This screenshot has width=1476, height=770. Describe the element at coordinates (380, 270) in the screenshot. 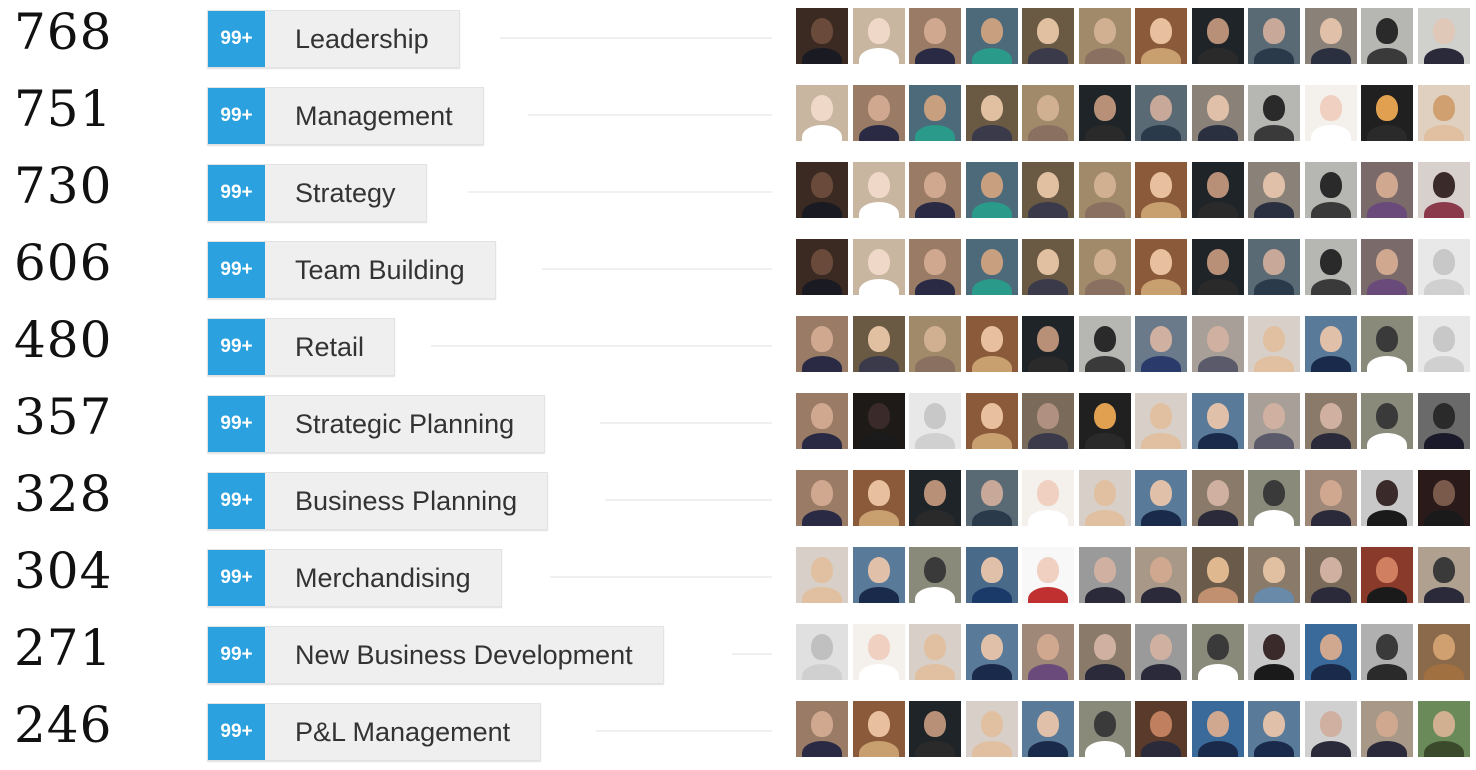

I see `skill-name: Team Building` at that location.